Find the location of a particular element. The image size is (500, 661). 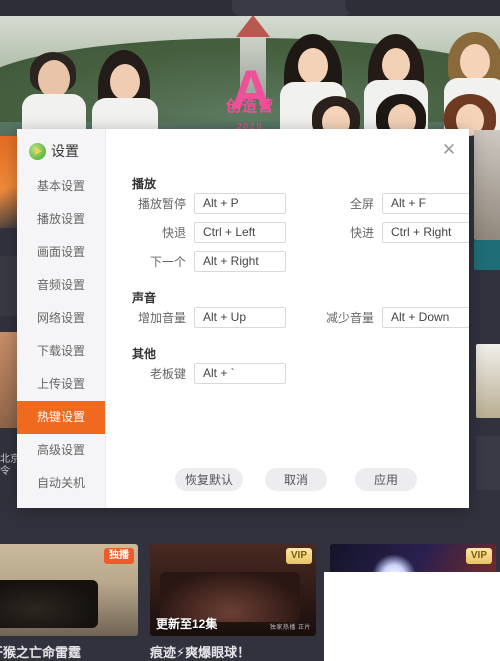

section-sound-title-wrap: 声音 is located at coordinates (144, 297).